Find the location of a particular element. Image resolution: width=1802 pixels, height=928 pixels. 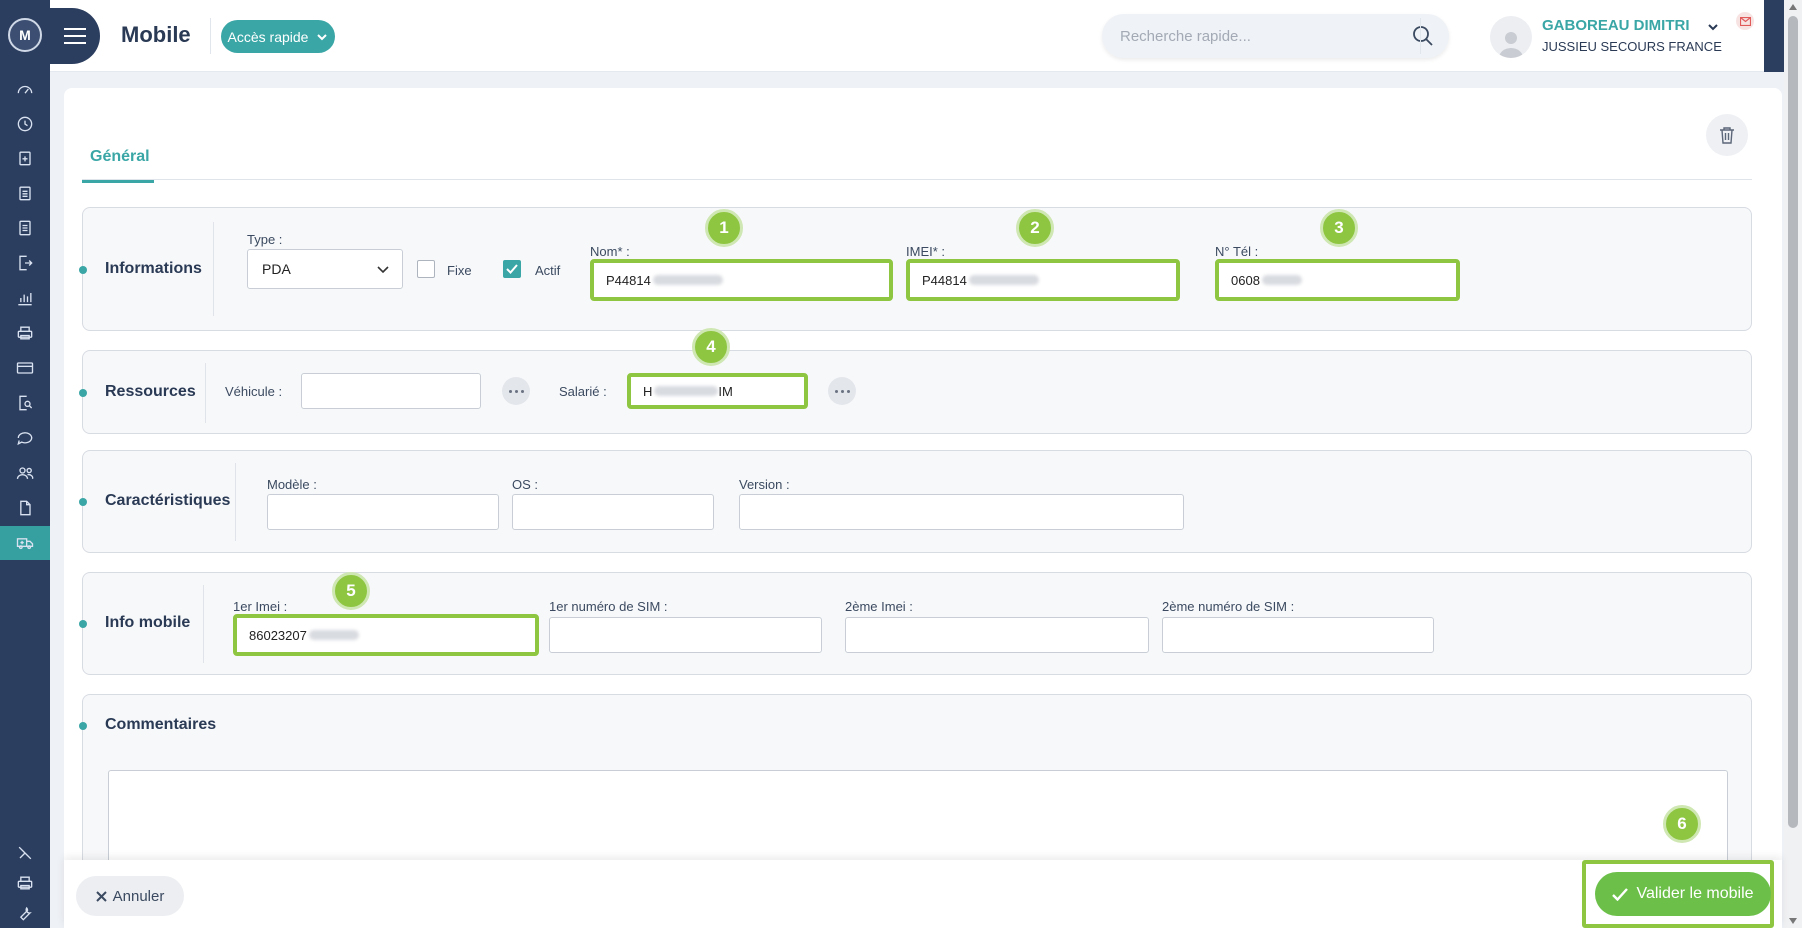

salarie-label: Salarié : is located at coordinates (583, 391).